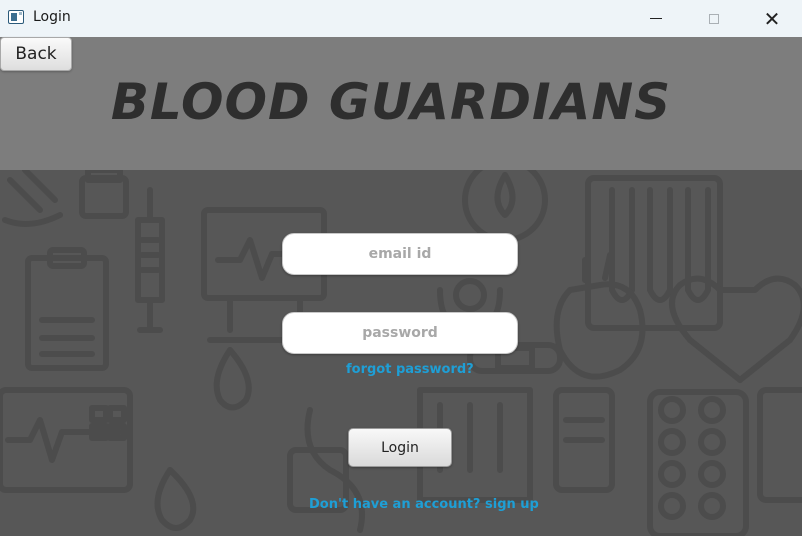  Describe the element at coordinates (400, 333) in the screenshot. I see `password-field` at that location.